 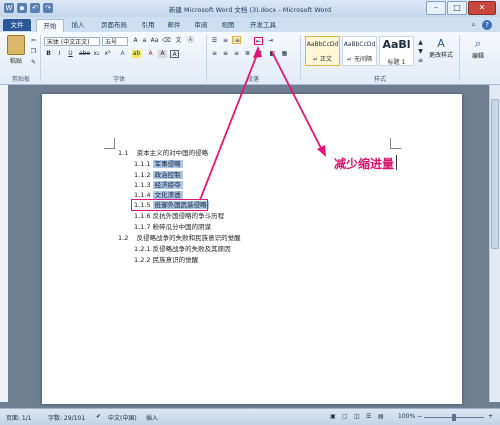 What do you see at coordinates (333, 416) in the screenshot?
I see `view-print-layout-icon: ▣` at bounding box center [333, 416].